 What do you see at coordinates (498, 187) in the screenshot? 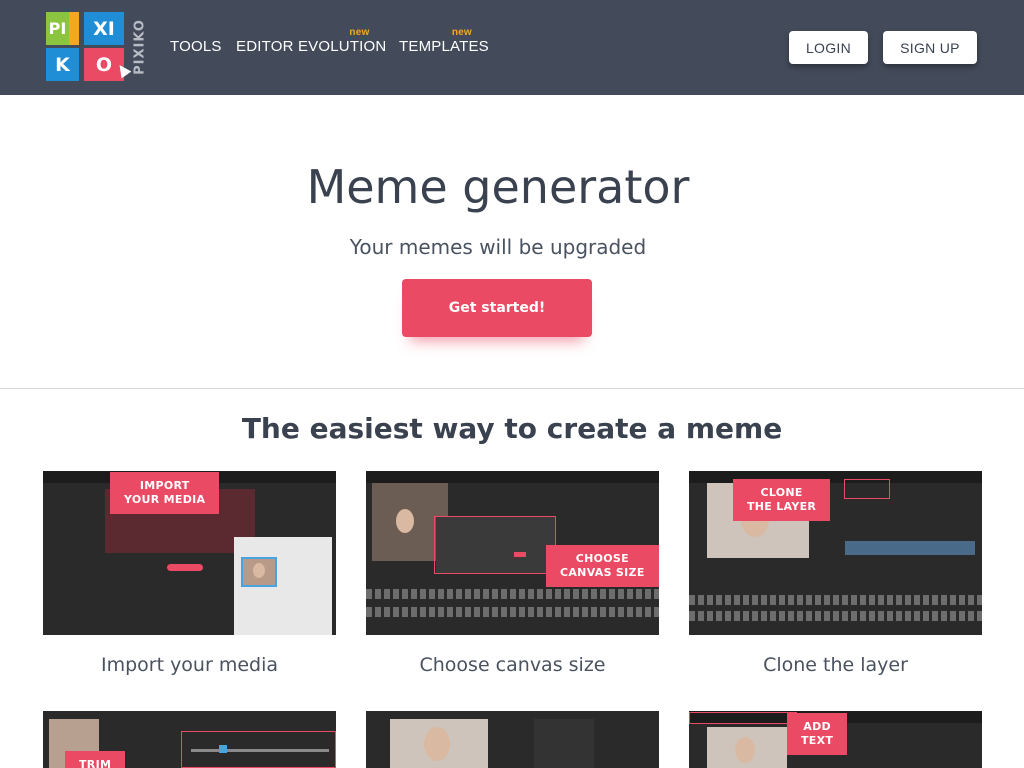
I see `page-title: Meme generator` at bounding box center [498, 187].